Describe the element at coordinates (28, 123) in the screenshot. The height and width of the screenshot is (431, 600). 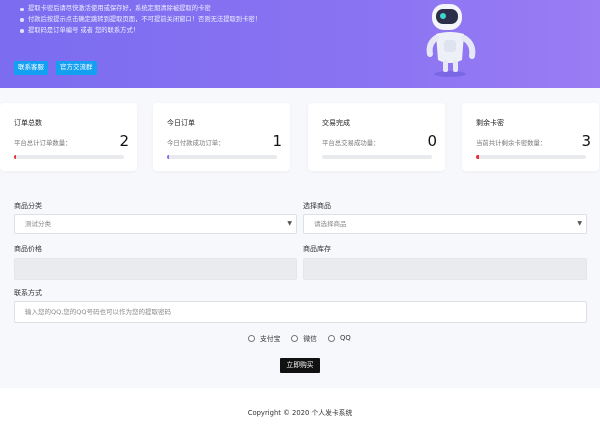
I see `stat-title: 订单总数` at that location.